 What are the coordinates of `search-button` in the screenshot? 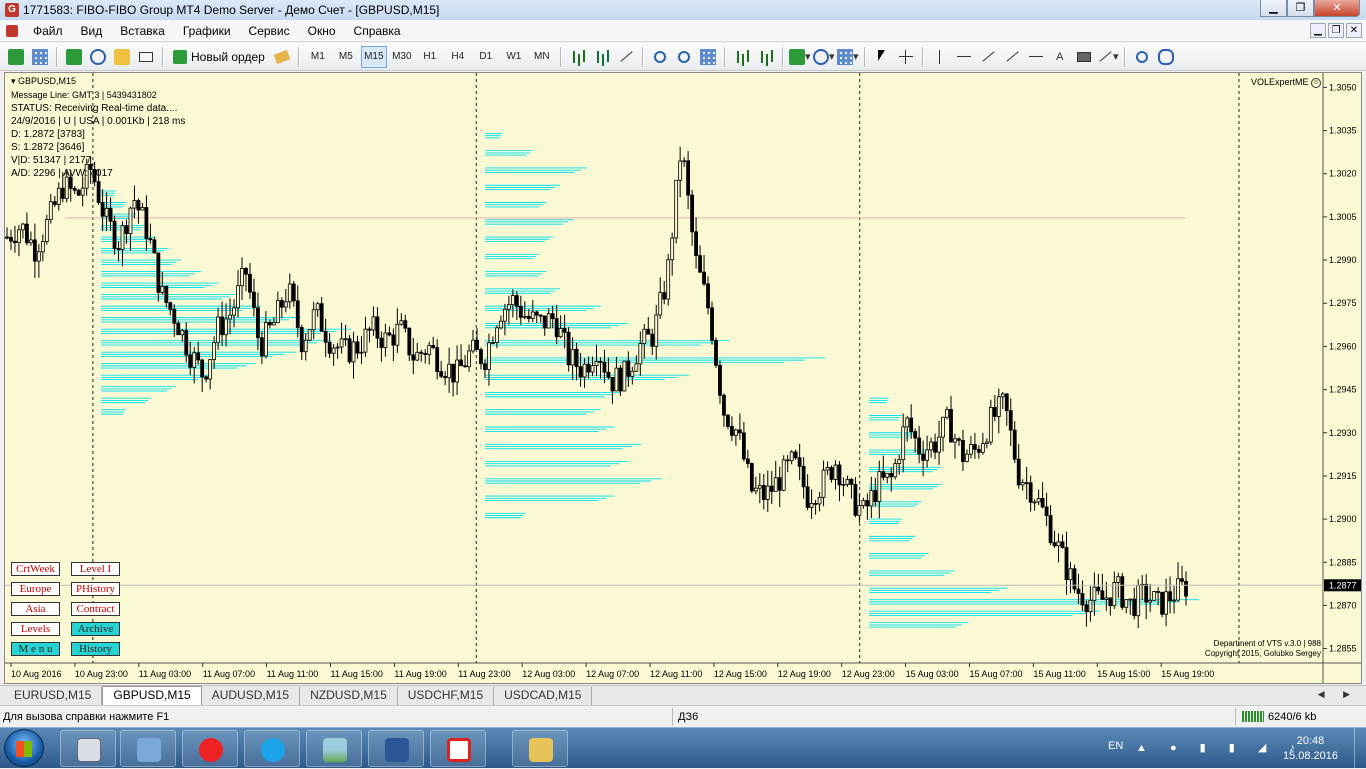 It's located at (1142, 57).